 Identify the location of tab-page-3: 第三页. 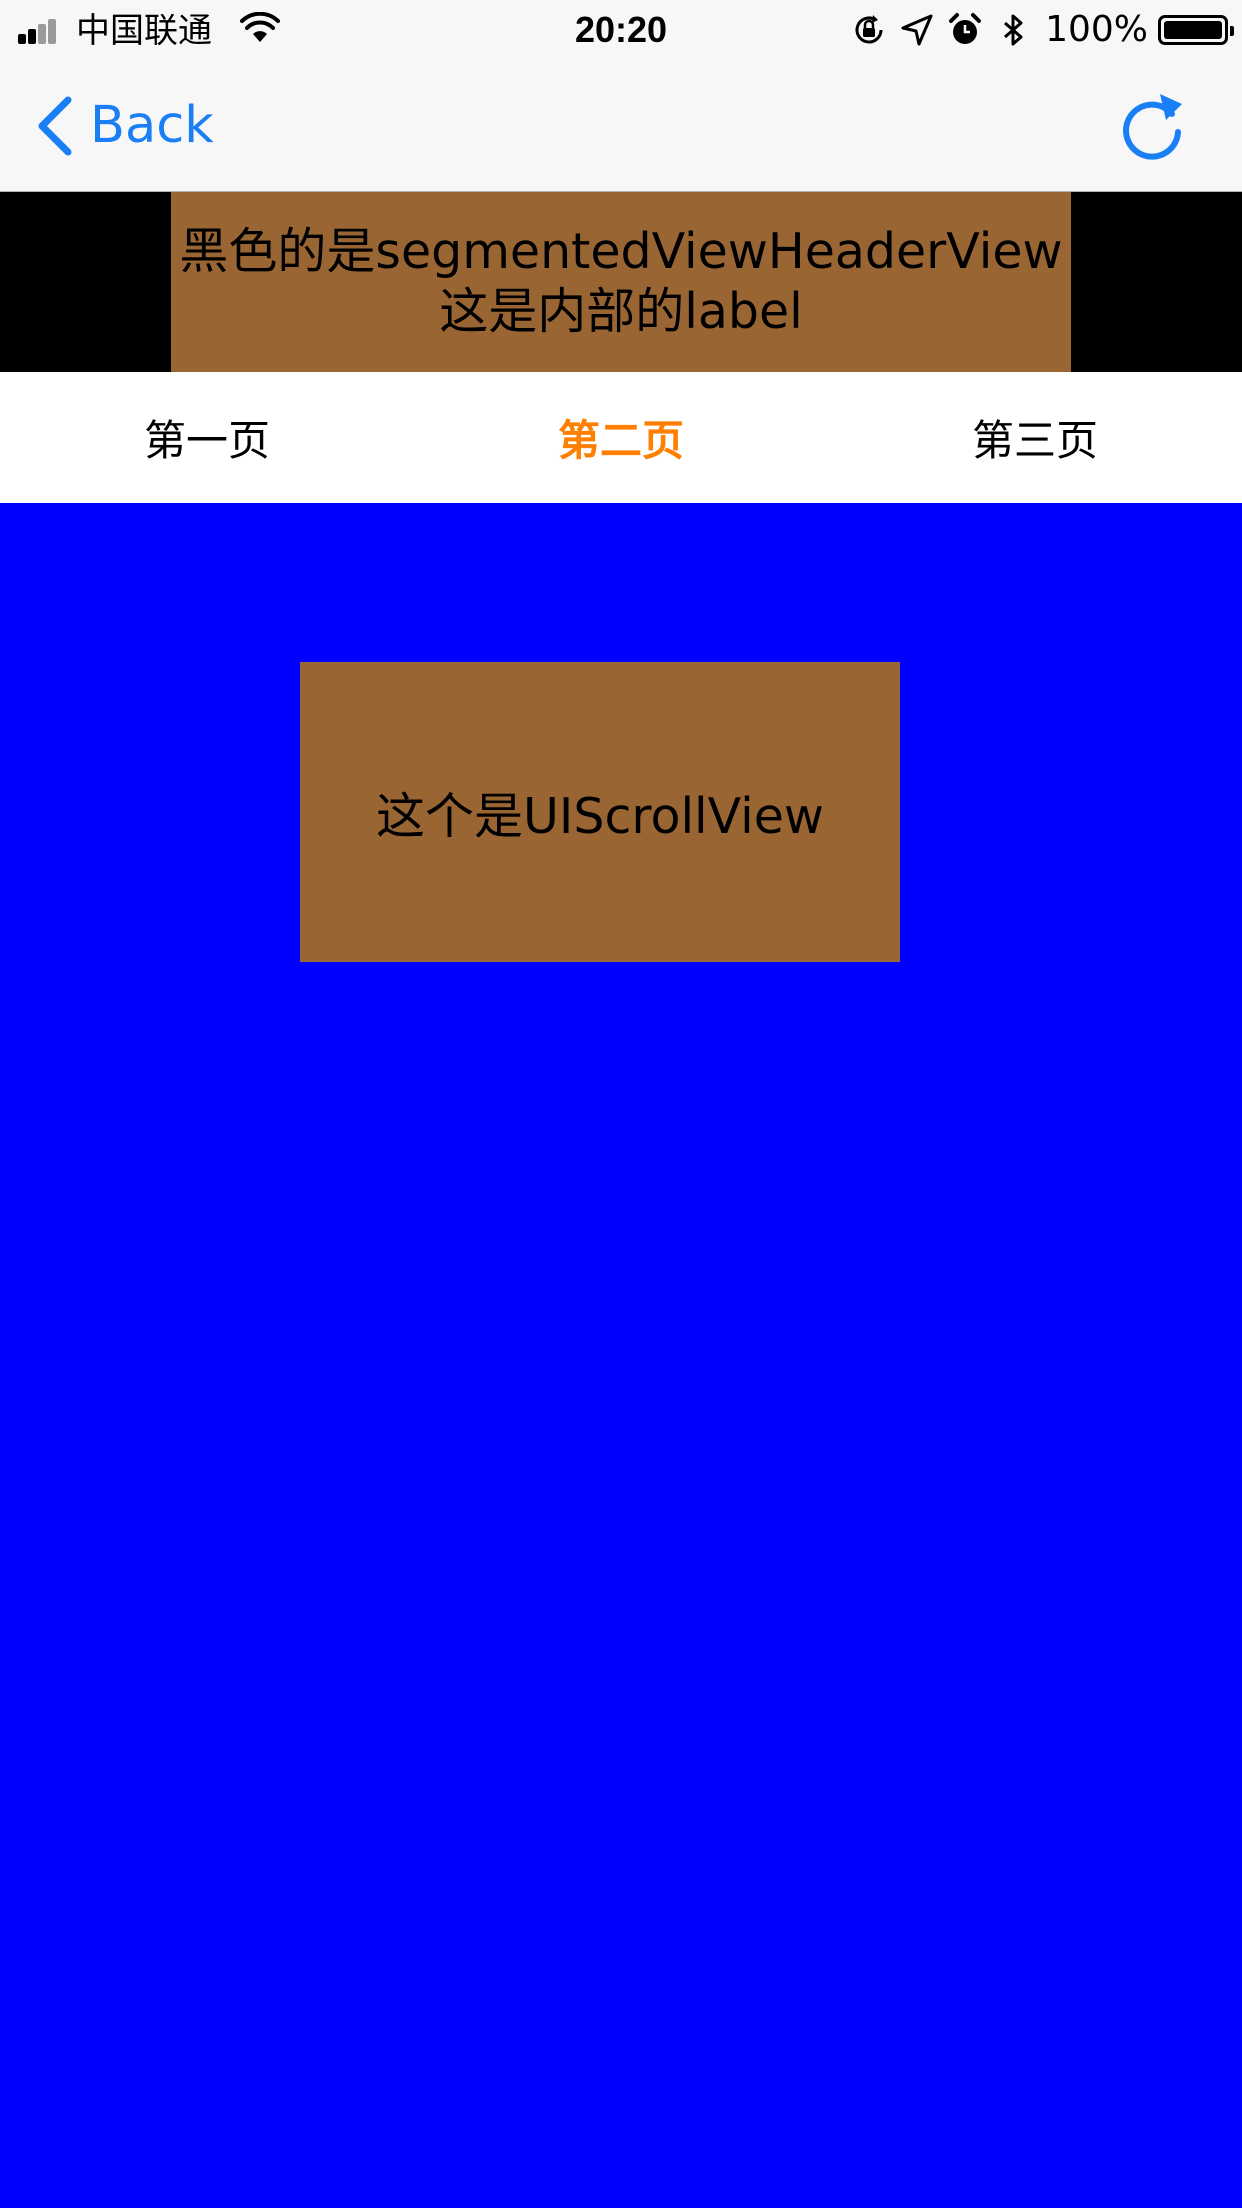
(1035, 437).